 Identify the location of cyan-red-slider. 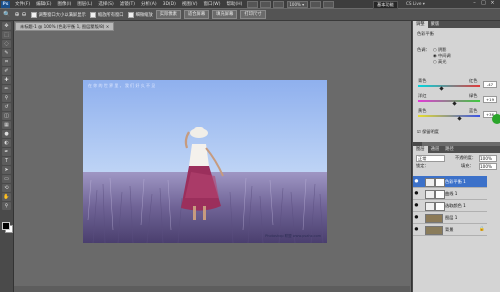
(449, 86).